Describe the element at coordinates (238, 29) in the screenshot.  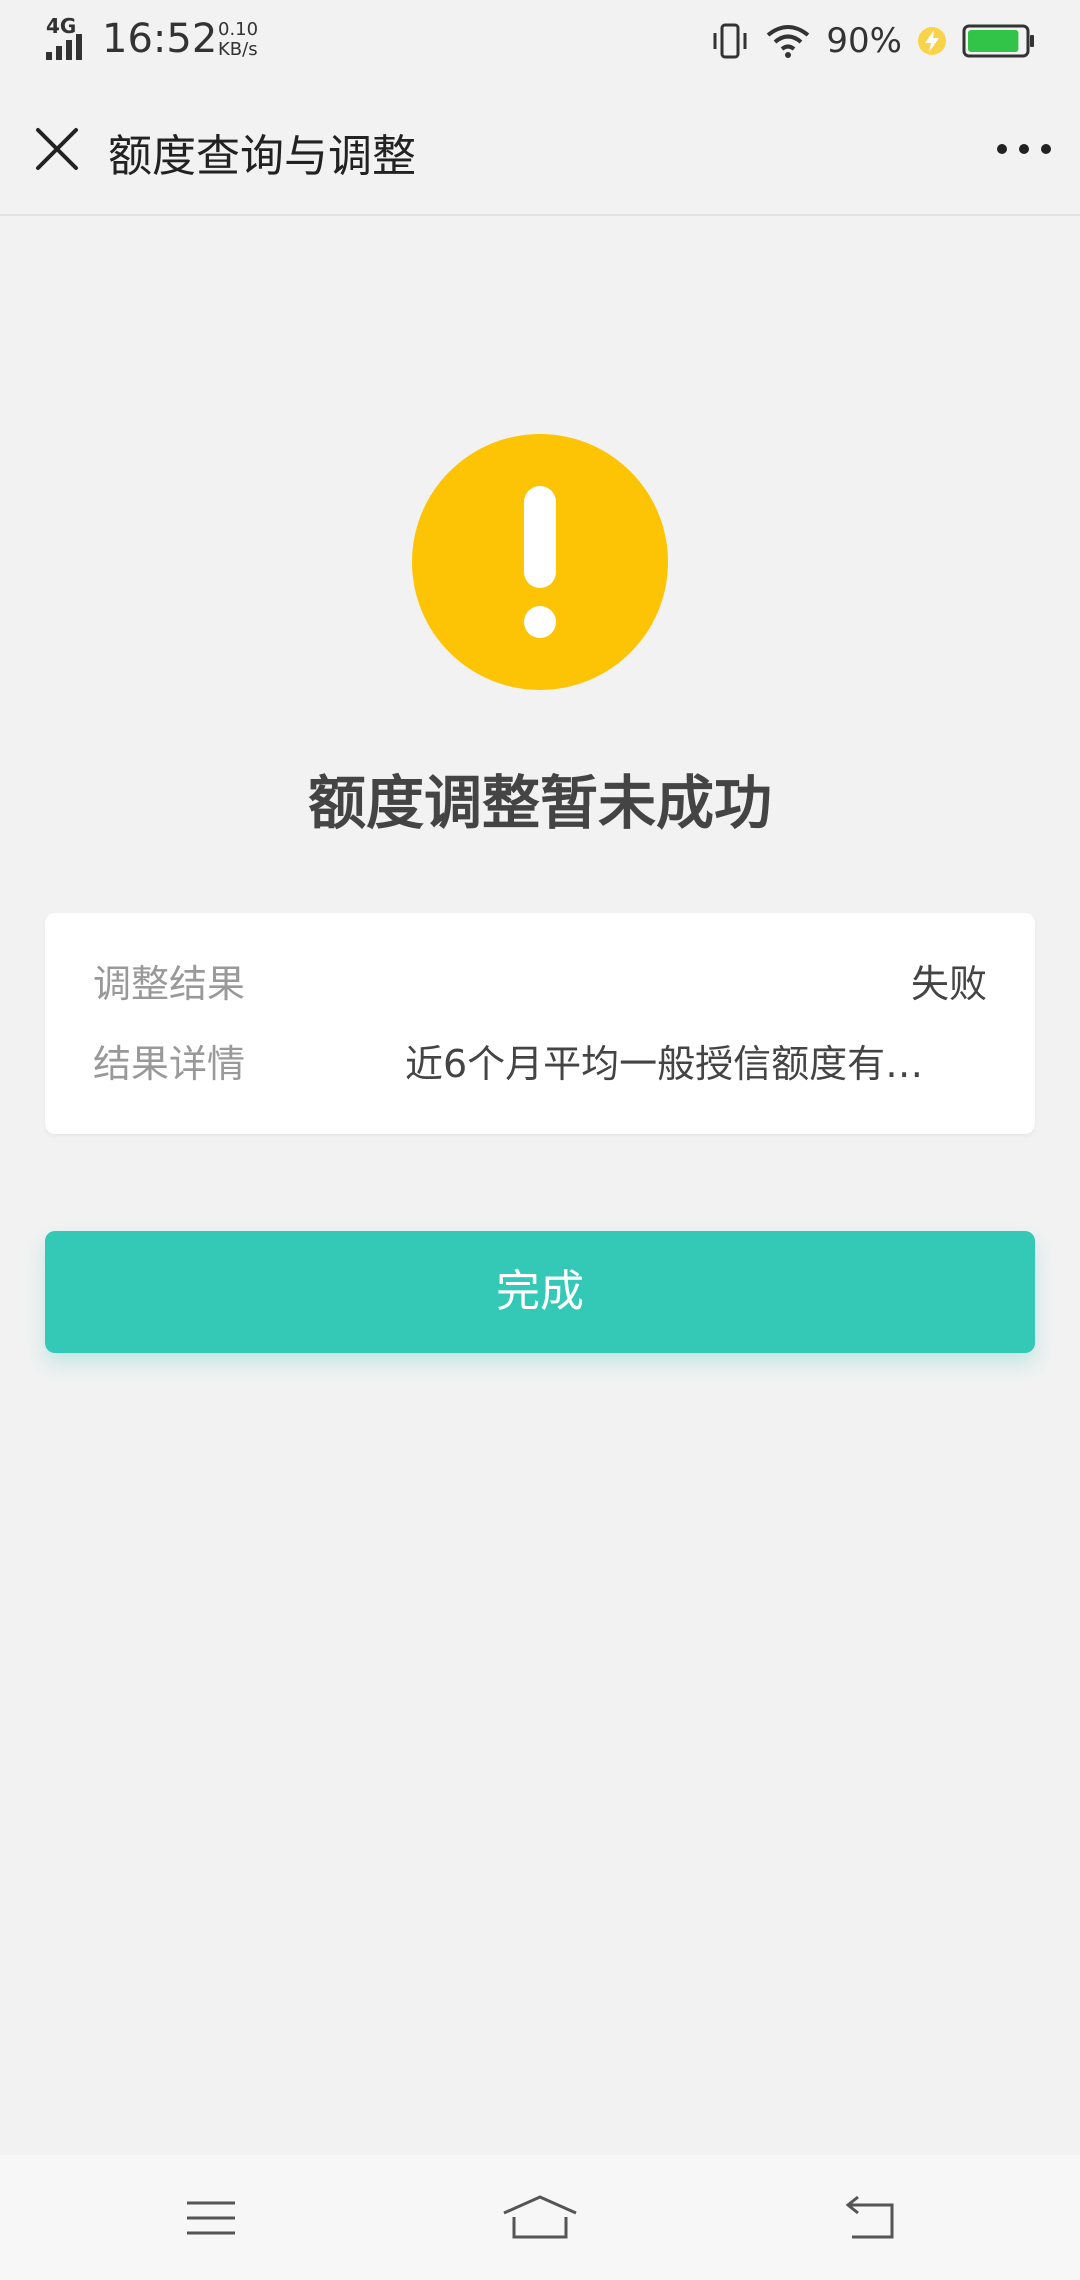
I see `speed-value: 0.10` at that location.